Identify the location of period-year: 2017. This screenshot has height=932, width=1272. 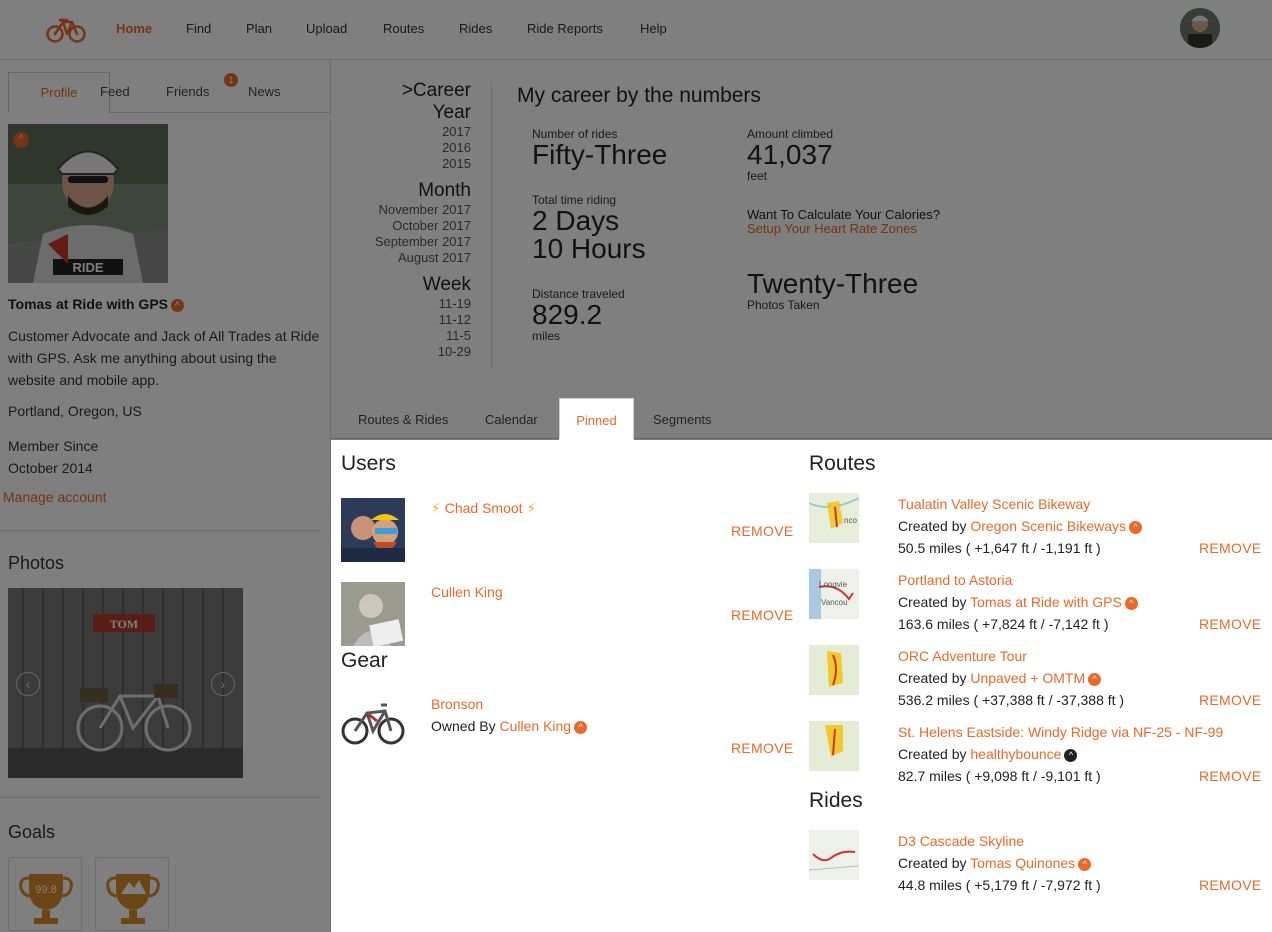
(401, 132).